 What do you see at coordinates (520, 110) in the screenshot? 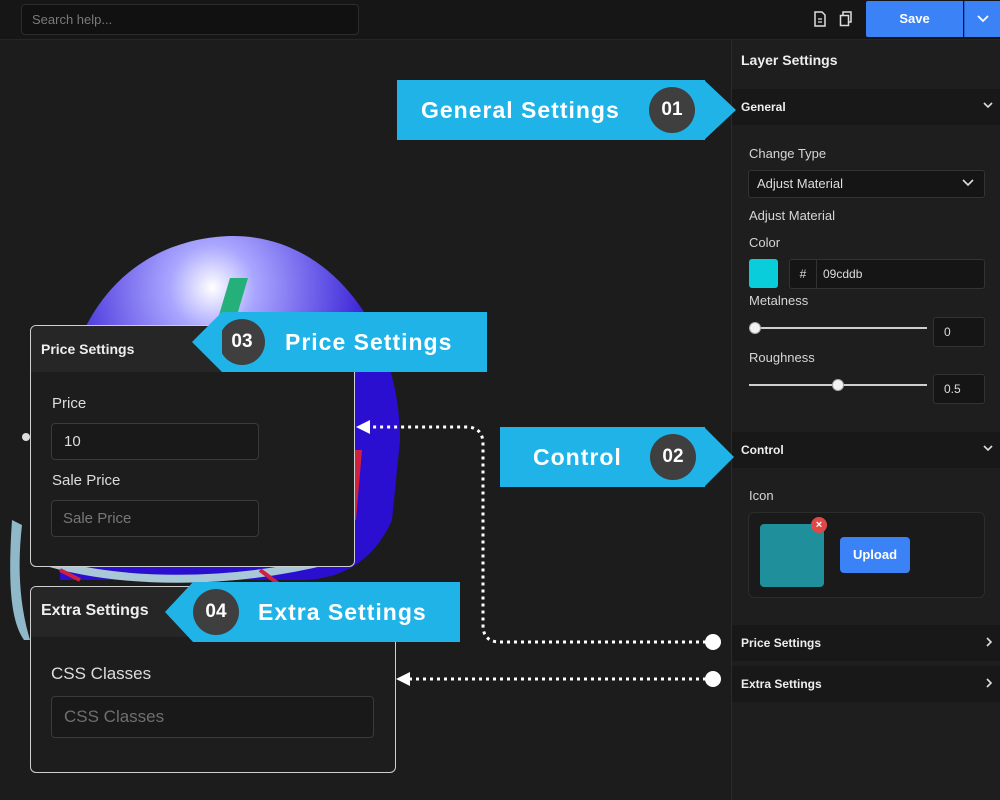
I see `callout-general-label: General Settings` at bounding box center [520, 110].